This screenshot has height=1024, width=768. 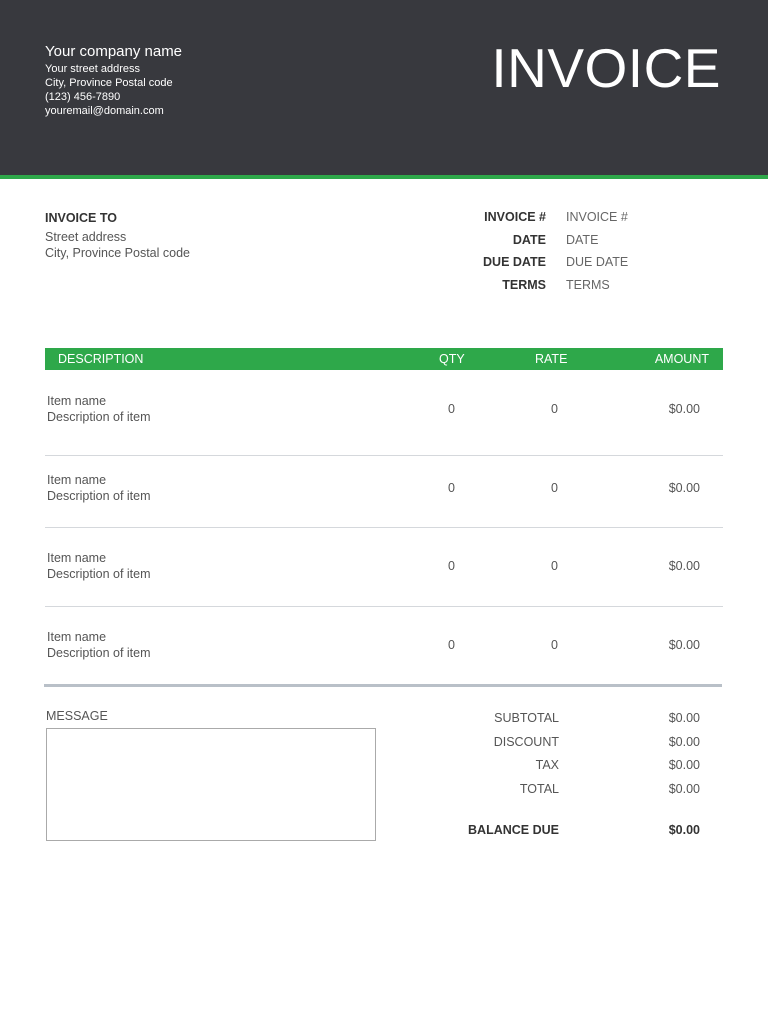 What do you see at coordinates (101, 359) in the screenshot?
I see `column-header-description: DESCRIPTION` at bounding box center [101, 359].